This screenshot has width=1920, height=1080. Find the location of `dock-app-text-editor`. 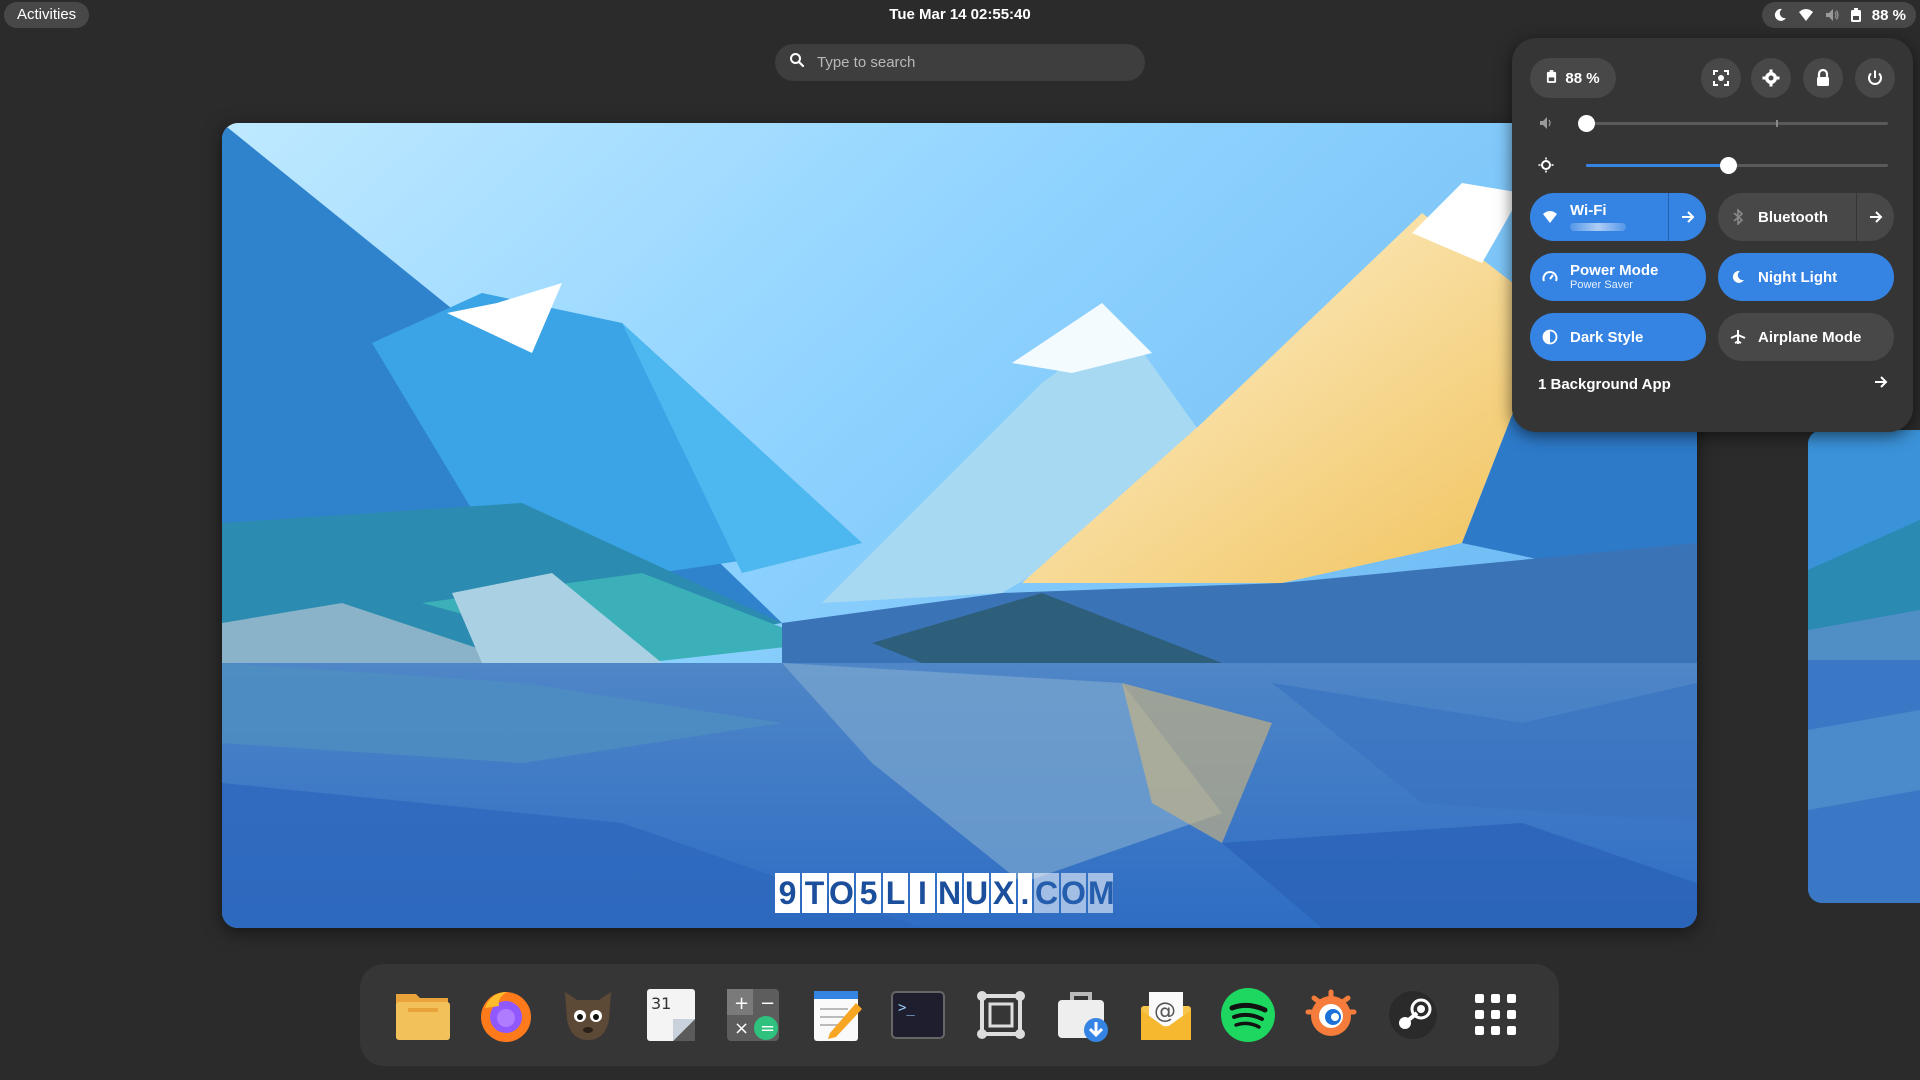

dock-app-text-editor is located at coordinates (836, 1015).